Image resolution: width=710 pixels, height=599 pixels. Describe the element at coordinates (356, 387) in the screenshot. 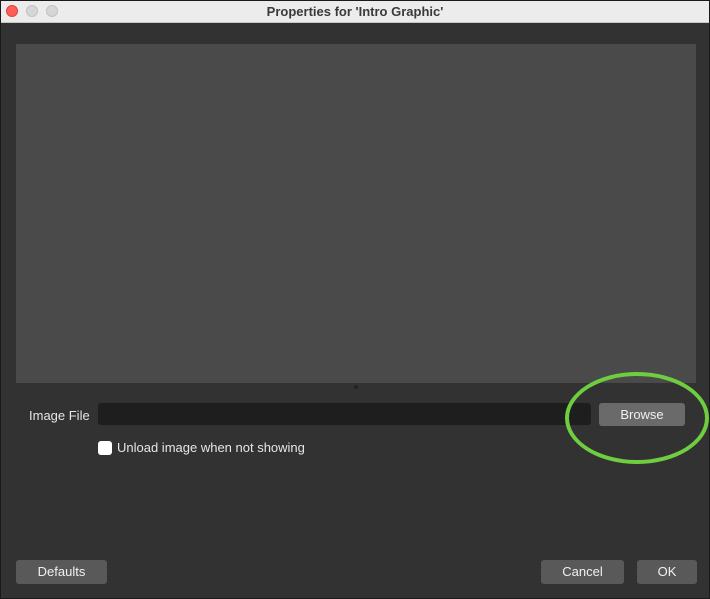

I see `splitter-handle` at that location.